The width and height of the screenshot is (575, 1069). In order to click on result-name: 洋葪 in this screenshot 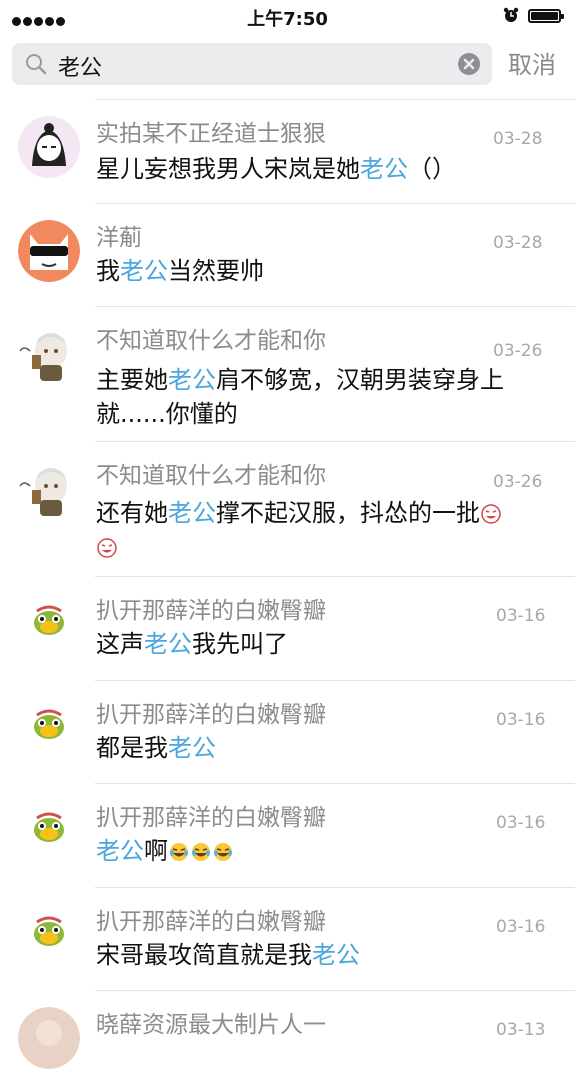, I will do `click(119, 238)`.